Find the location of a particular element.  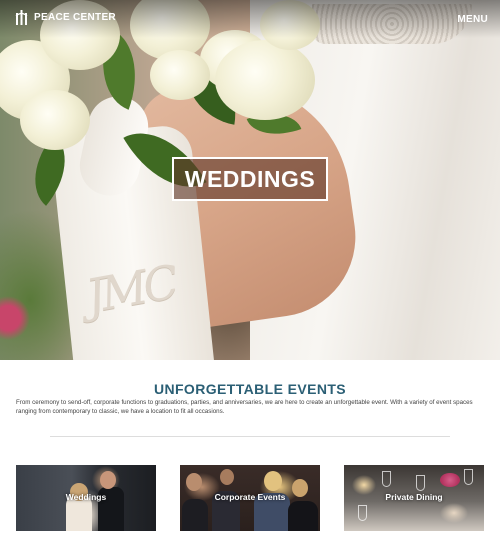

site-logo-link: PEACE CENTER is located at coordinates (65, 17).